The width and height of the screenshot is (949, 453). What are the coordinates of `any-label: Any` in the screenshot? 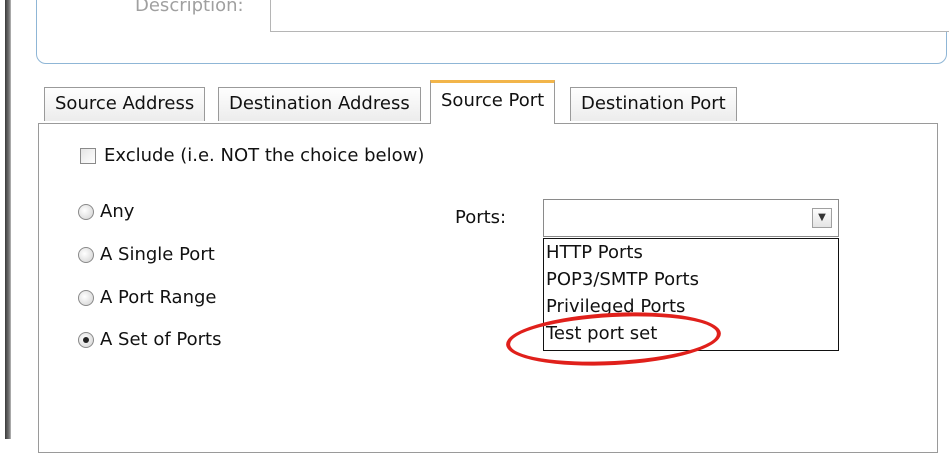 It's located at (117, 211).